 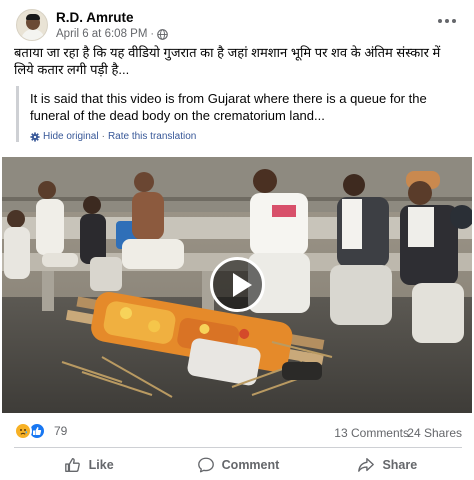 I want to click on rate-translation-link: Rate this translation, so click(x=152, y=136).